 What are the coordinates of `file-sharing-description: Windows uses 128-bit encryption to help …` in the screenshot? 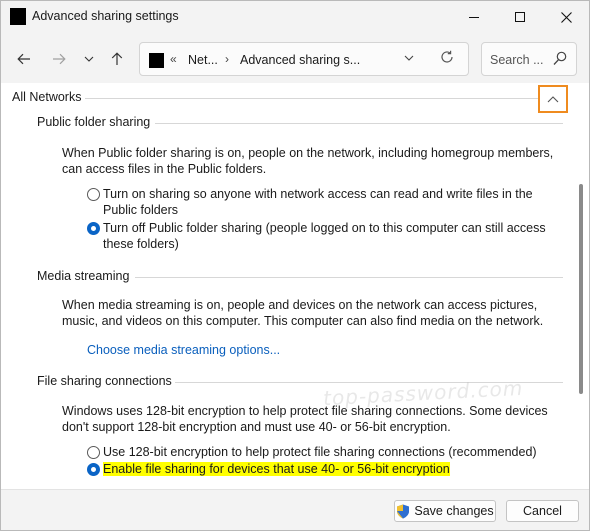 It's located at (305, 419).